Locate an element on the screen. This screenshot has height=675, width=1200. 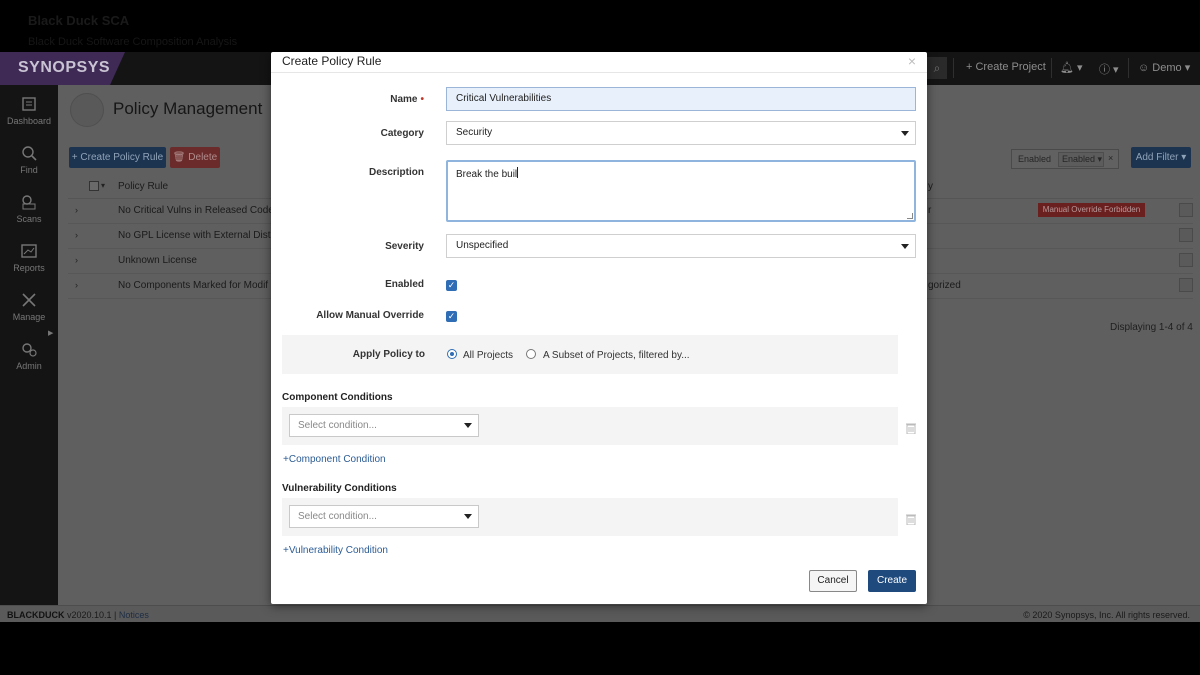
subset-projects-radio is located at coordinates (531, 354).